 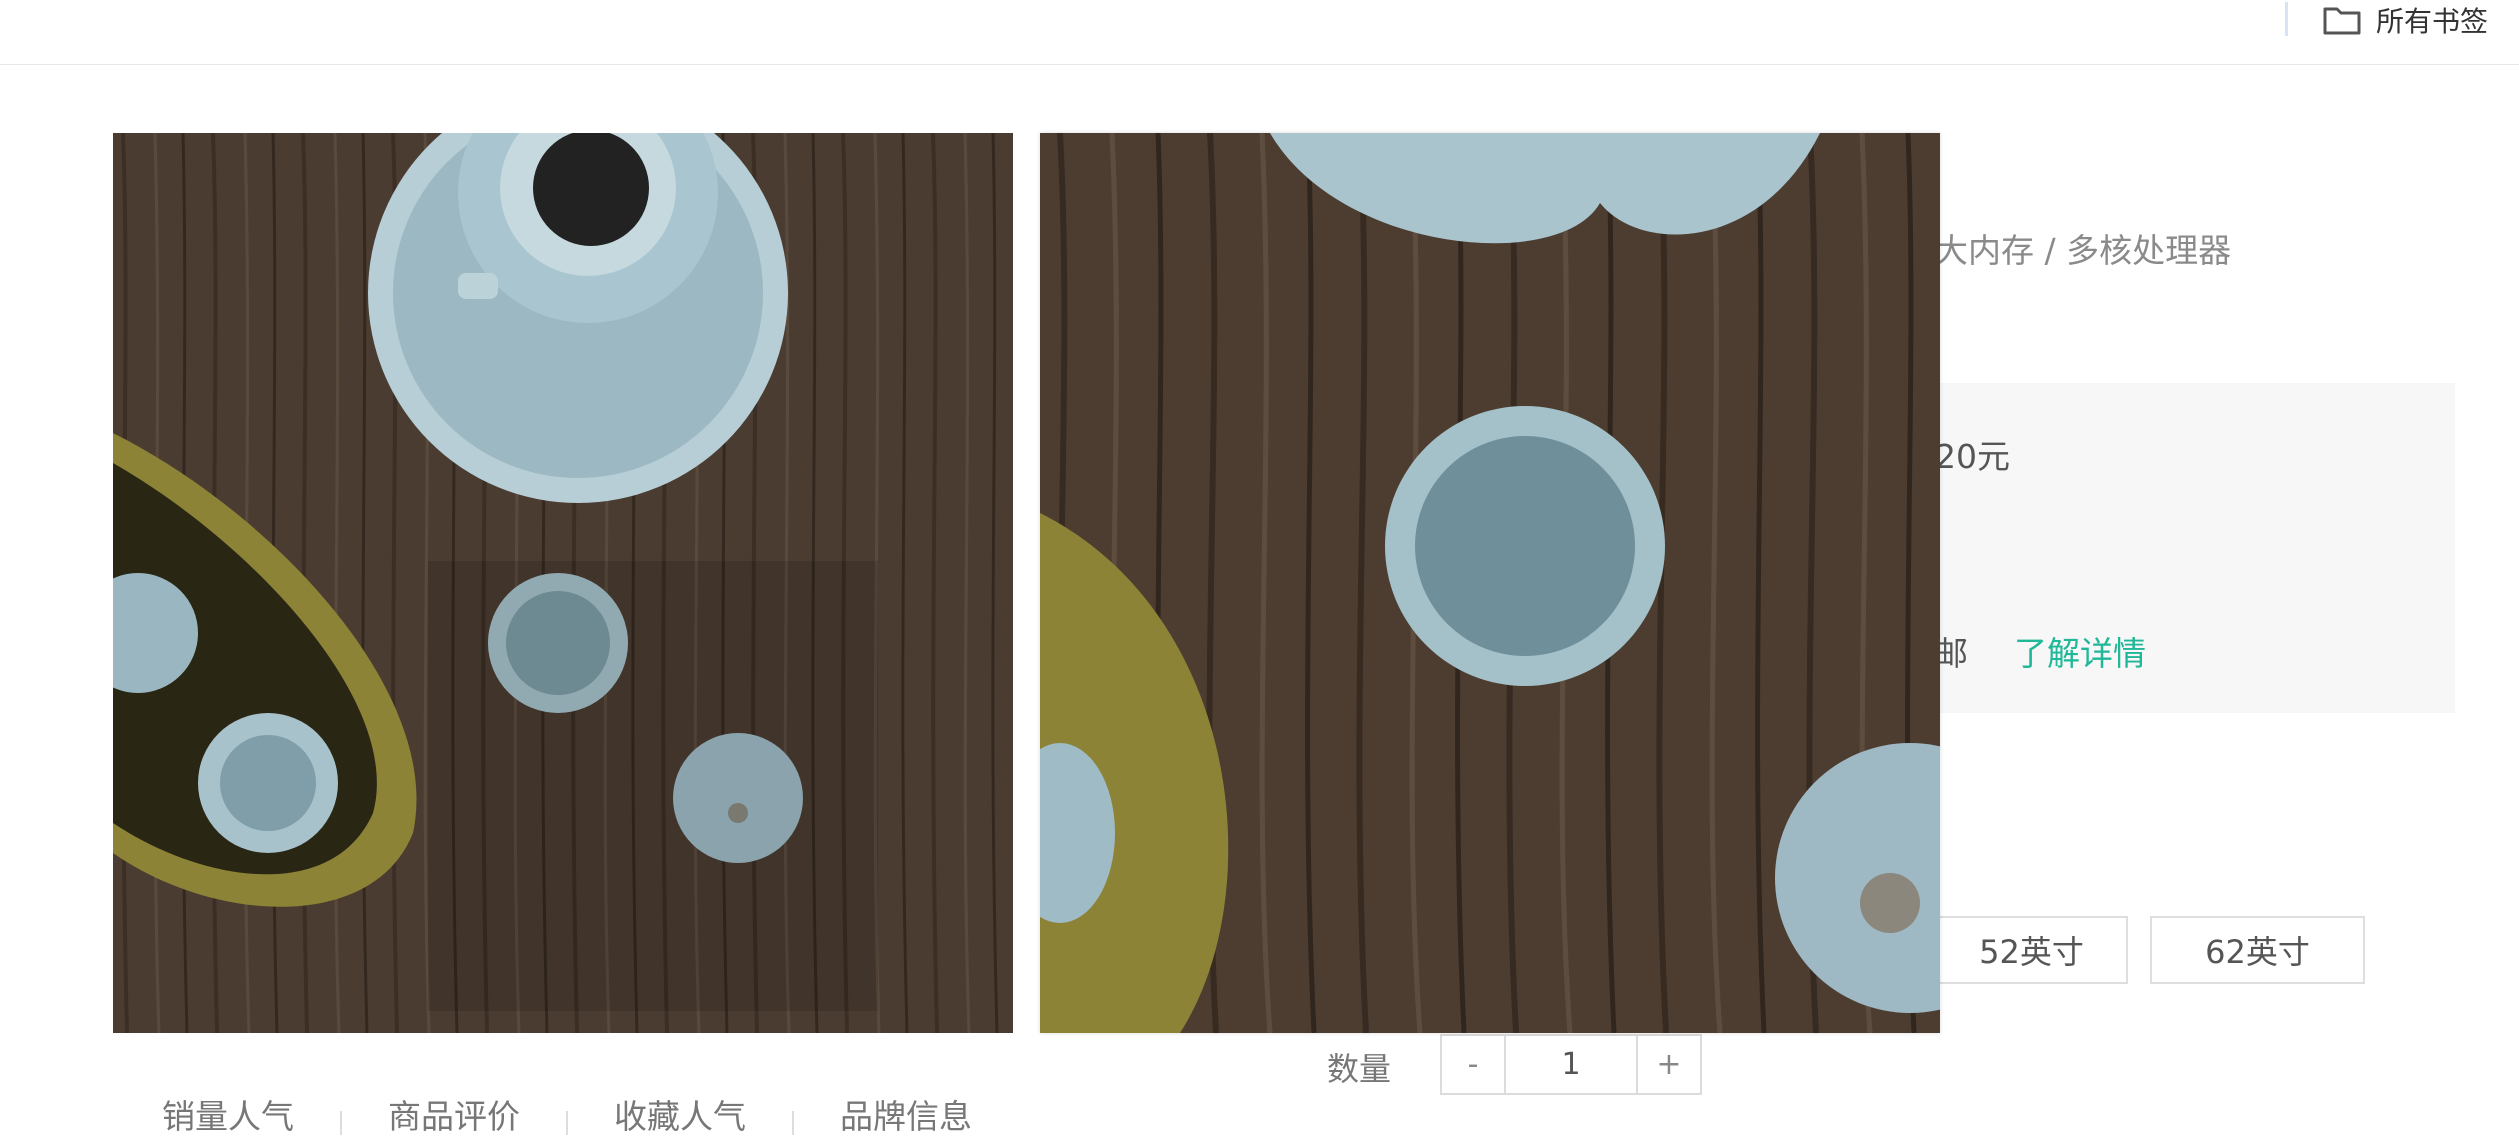 What do you see at coordinates (2083, 250) in the screenshot?
I see `product-subtitle: 大内存 / 多核处理器` at bounding box center [2083, 250].